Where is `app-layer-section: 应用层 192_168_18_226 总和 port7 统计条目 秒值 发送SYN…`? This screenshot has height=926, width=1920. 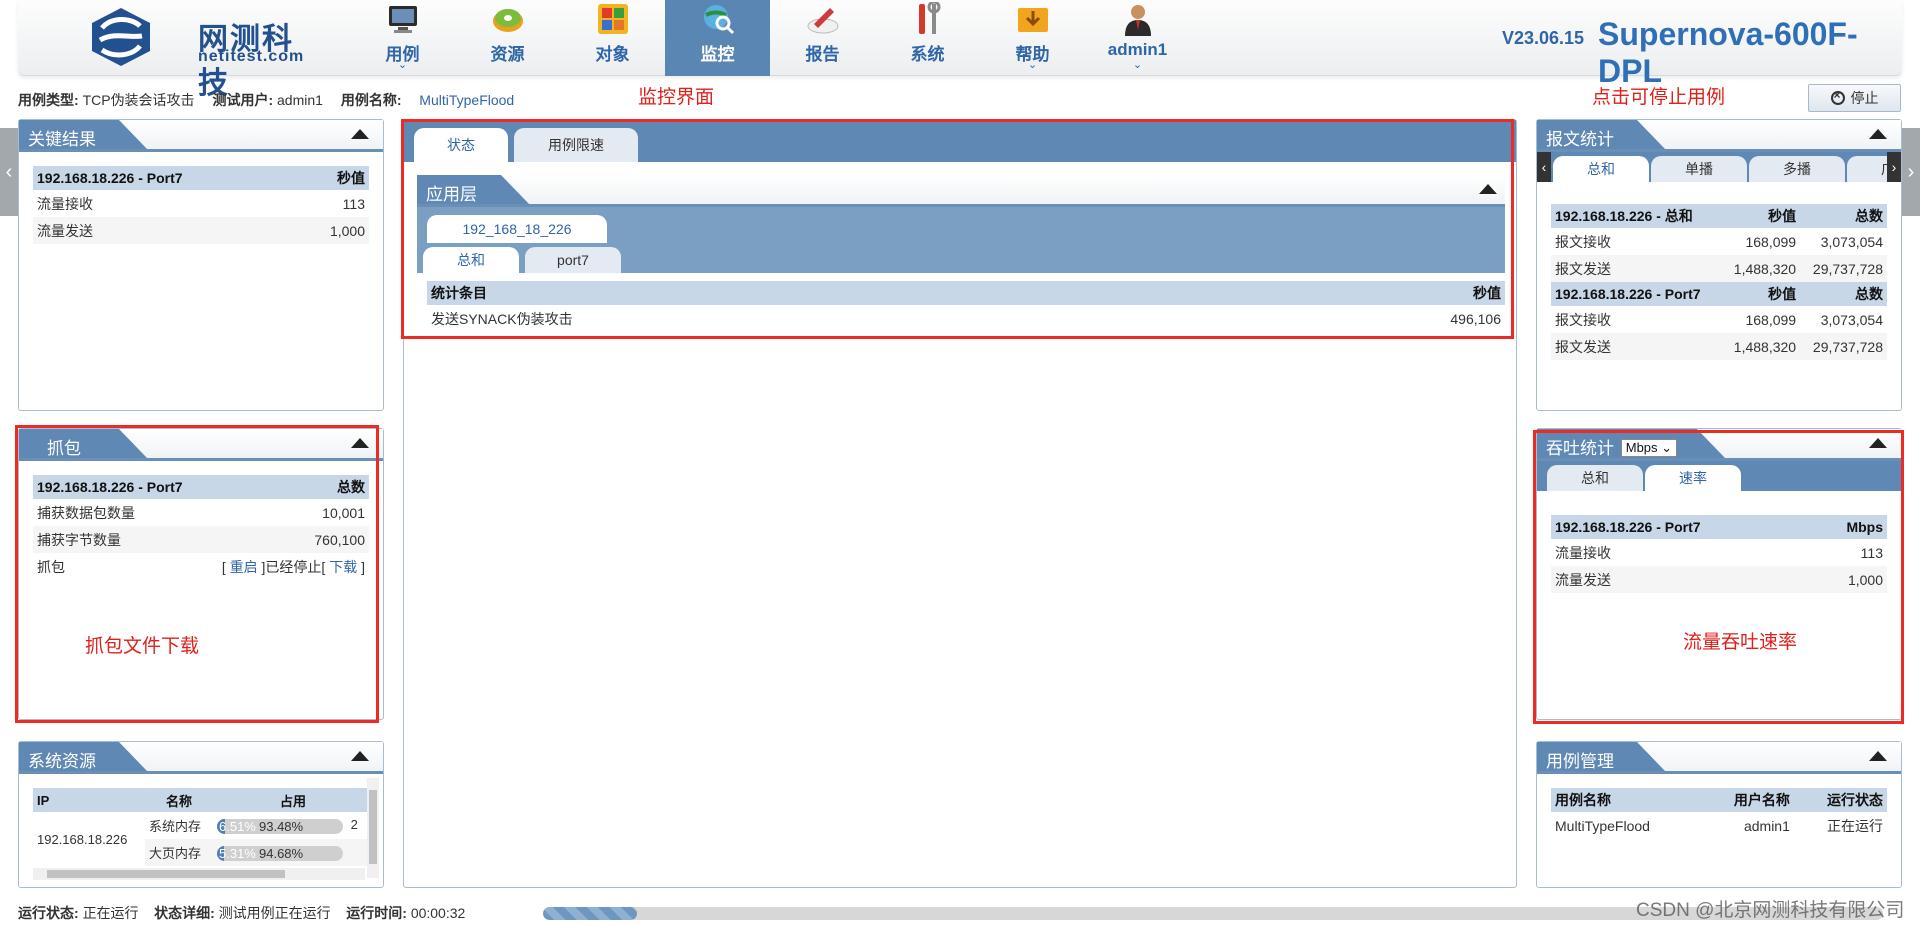
app-layer-section: 应用层 192_168_18_226 总和 port7 统计条目 秒值 发送SYN… is located at coordinates (961, 253).